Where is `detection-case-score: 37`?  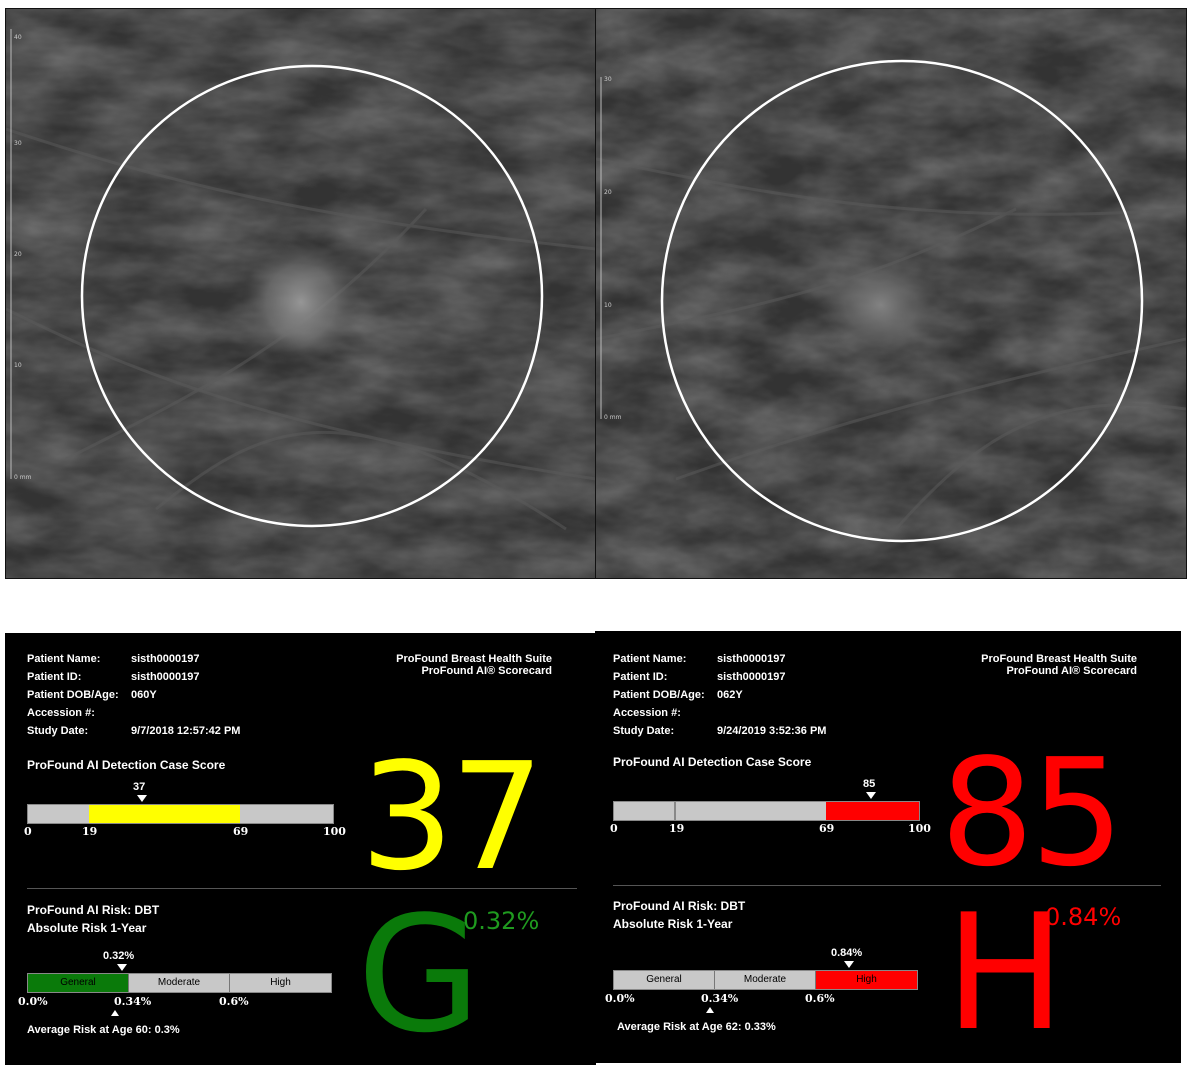 detection-case-score: 37 is located at coordinates (452, 817).